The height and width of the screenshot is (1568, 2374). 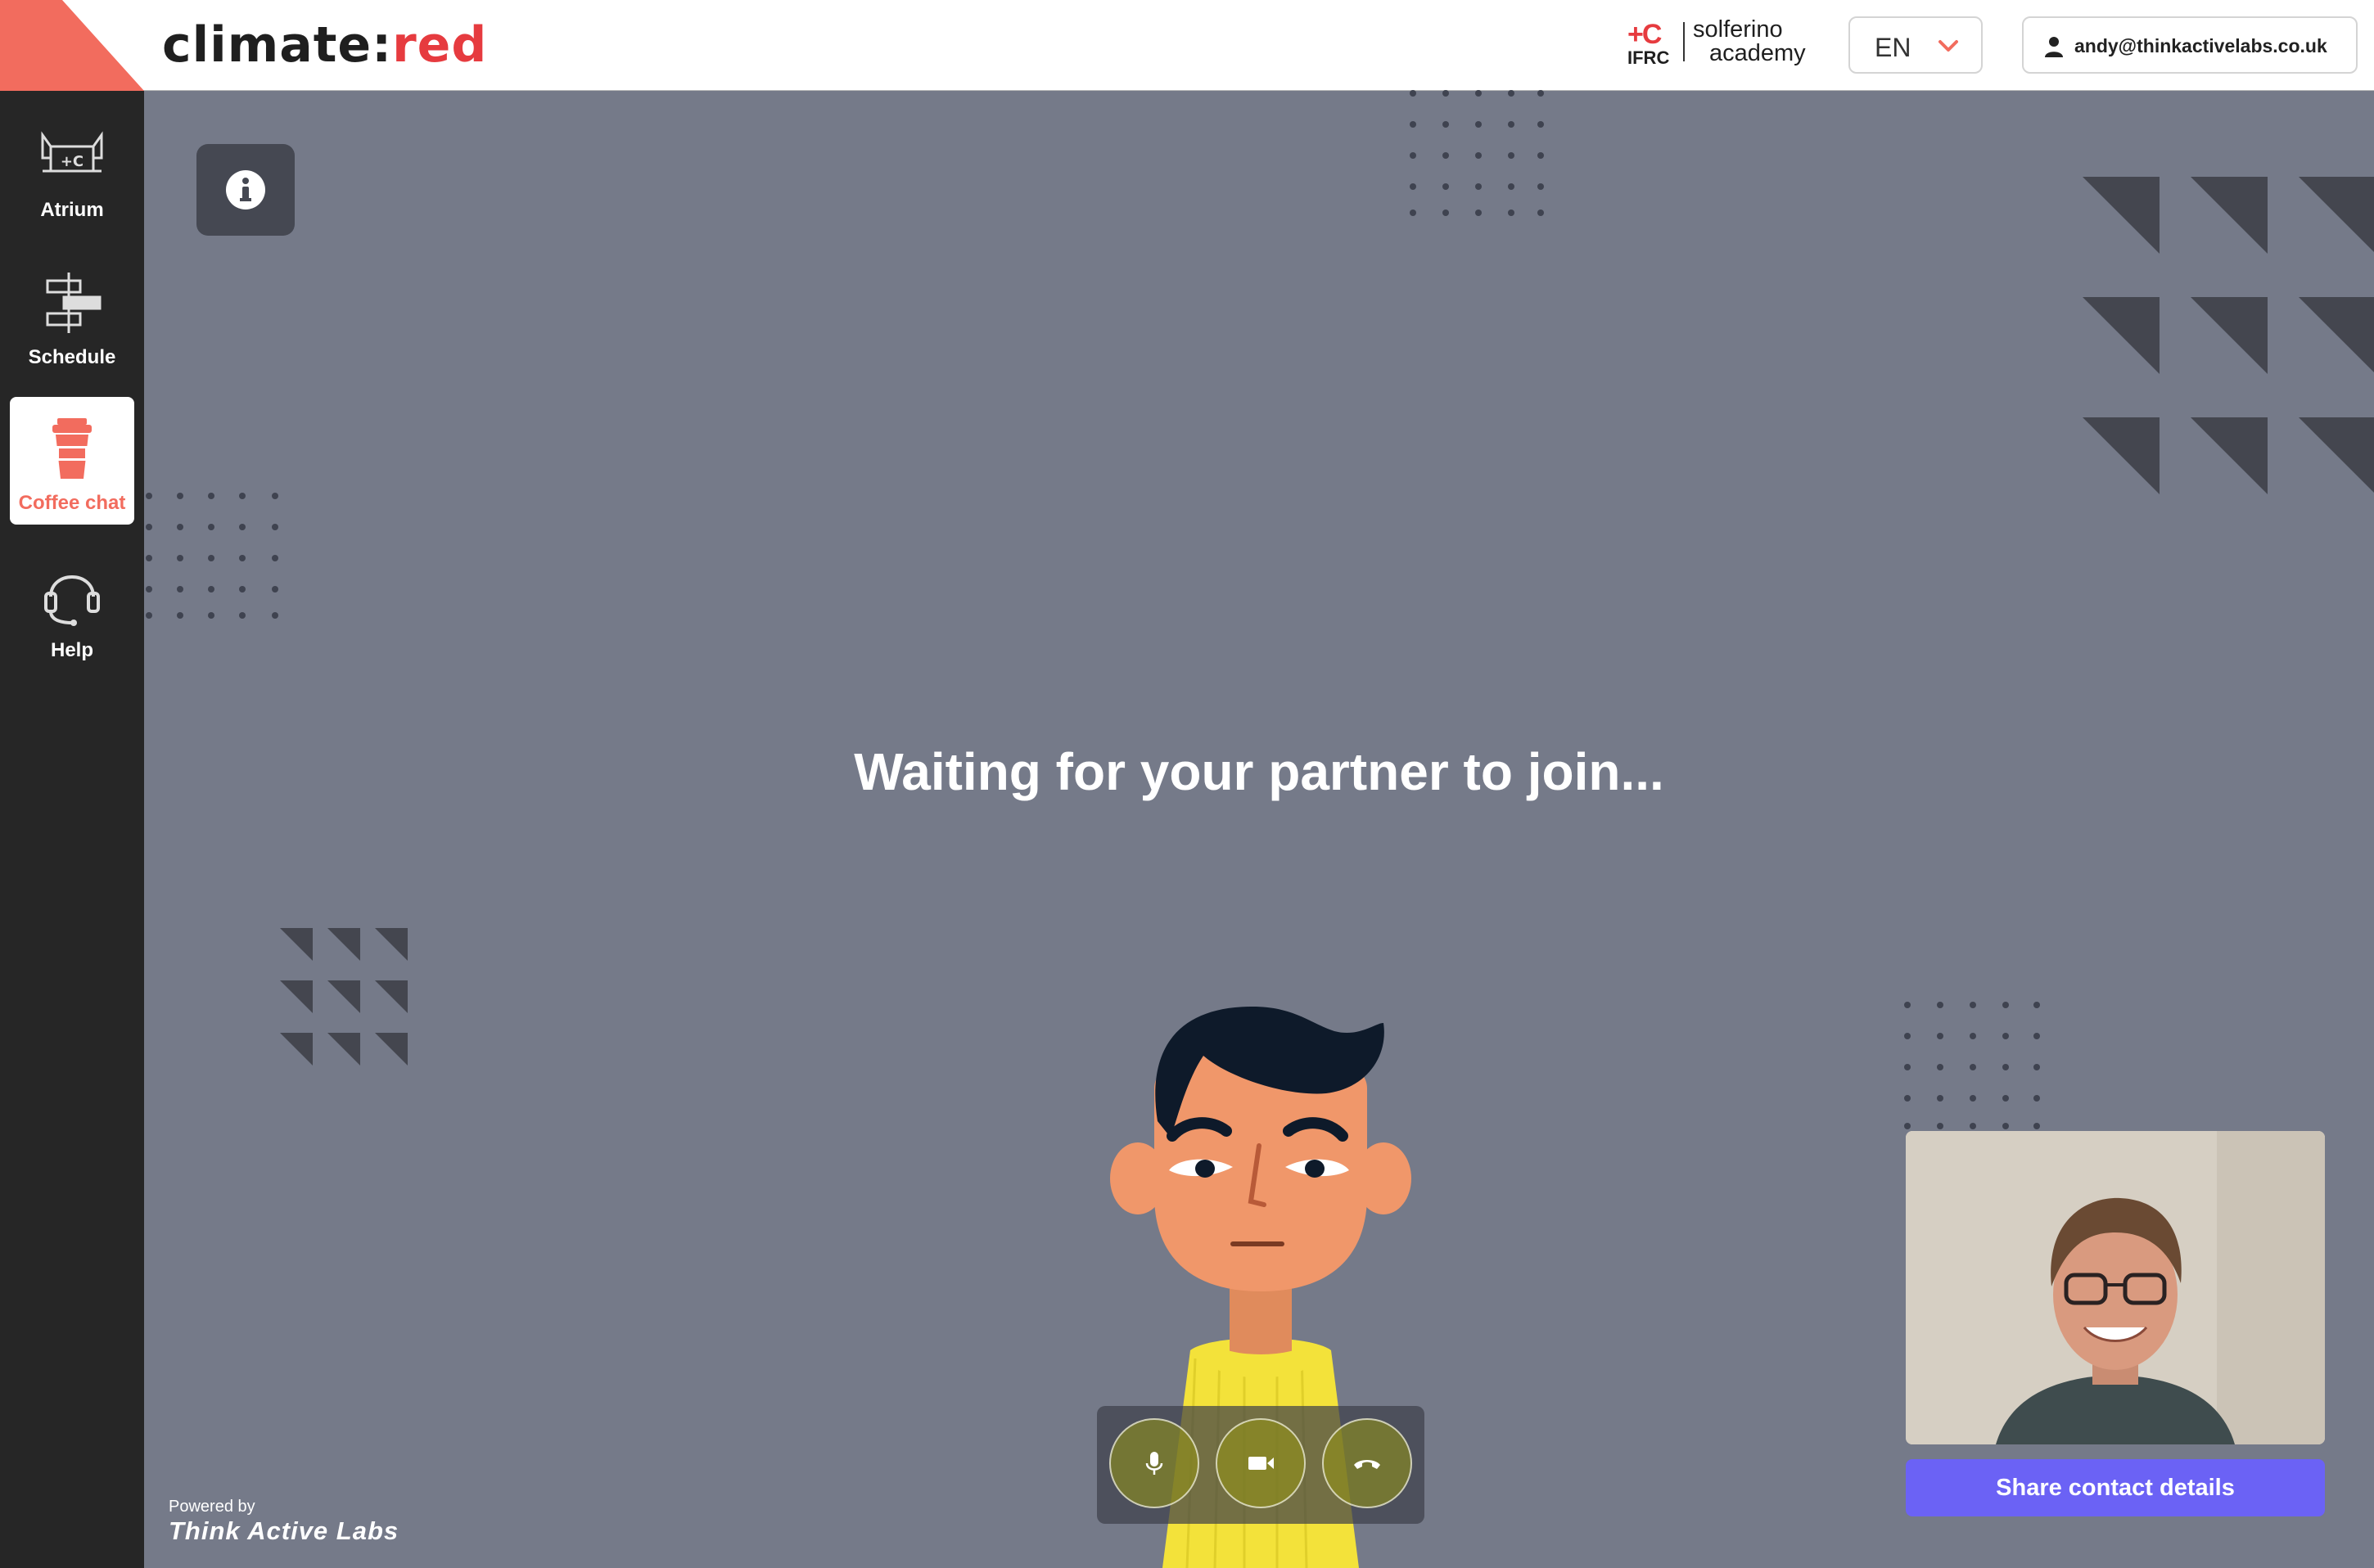 I want to click on think-active-labs-logo: Think Active Labs, so click(x=284, y=1531).